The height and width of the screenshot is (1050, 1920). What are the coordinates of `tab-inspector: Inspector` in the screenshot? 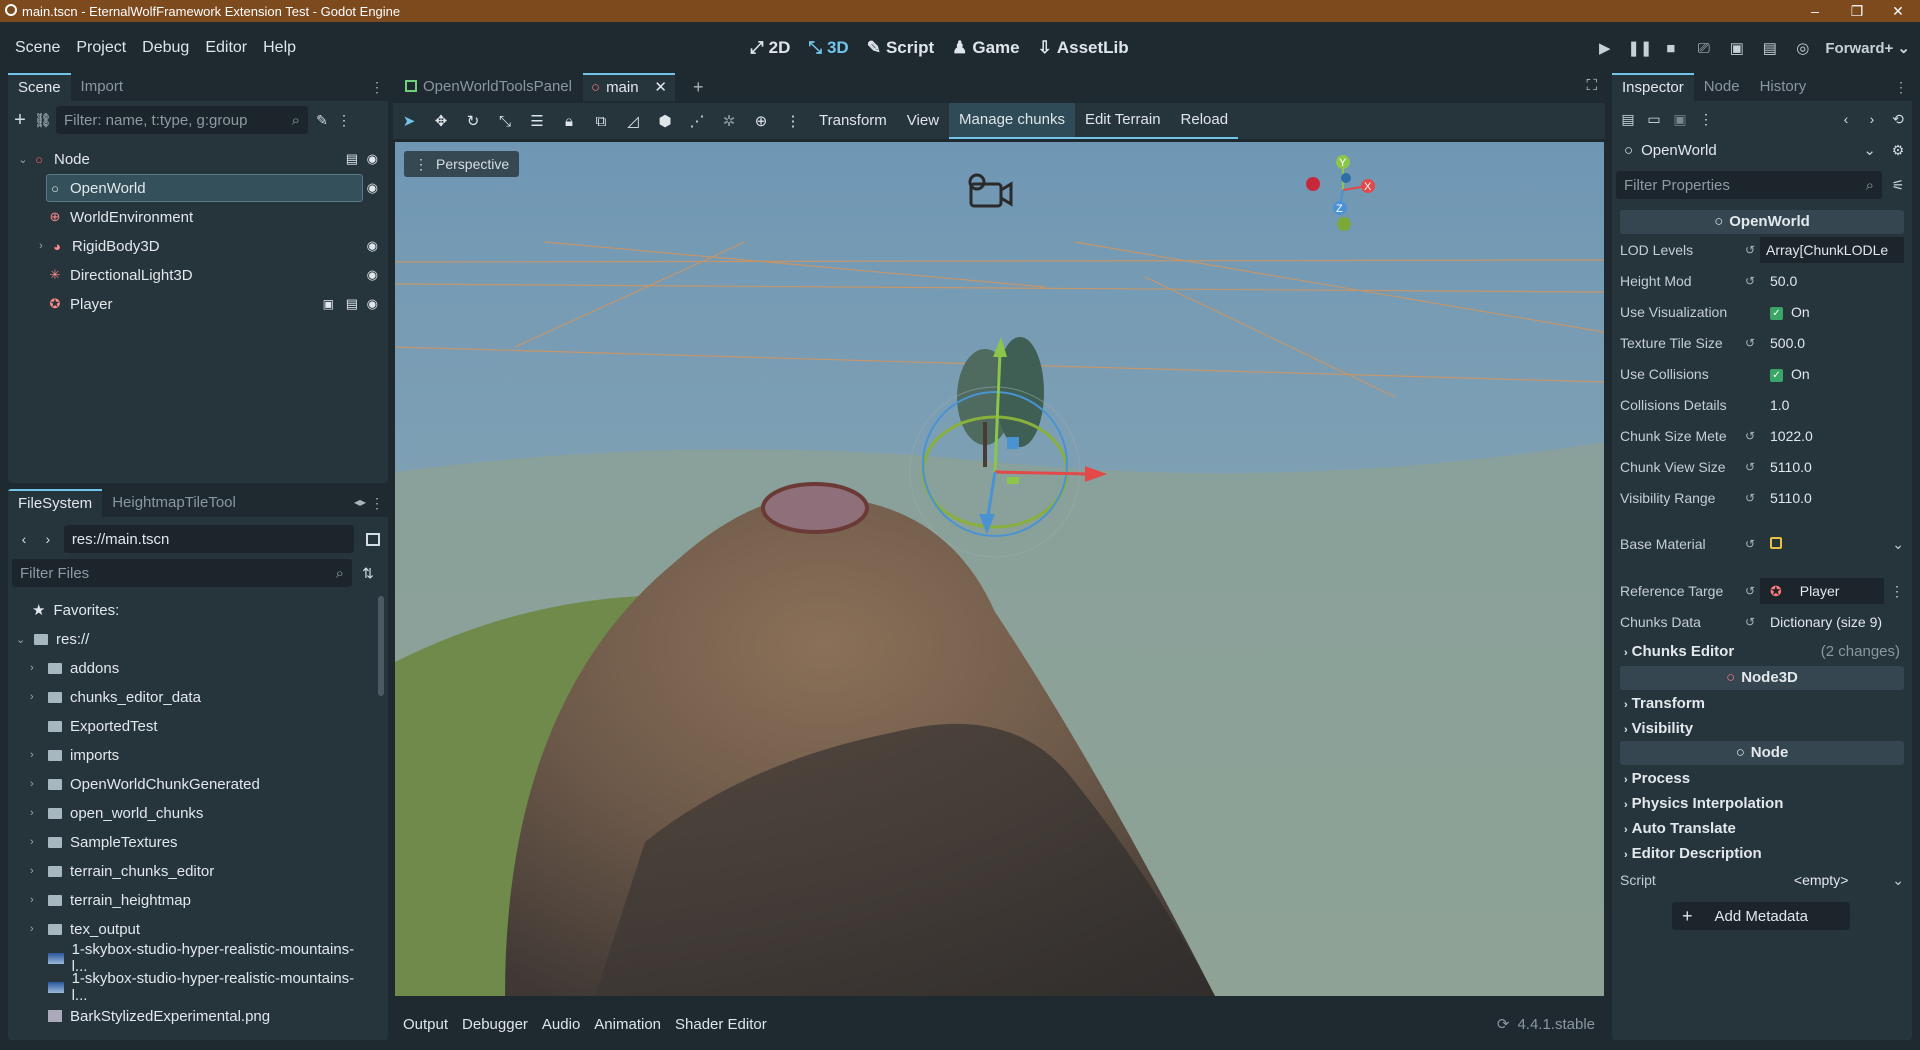 It's located at (1653, 87).